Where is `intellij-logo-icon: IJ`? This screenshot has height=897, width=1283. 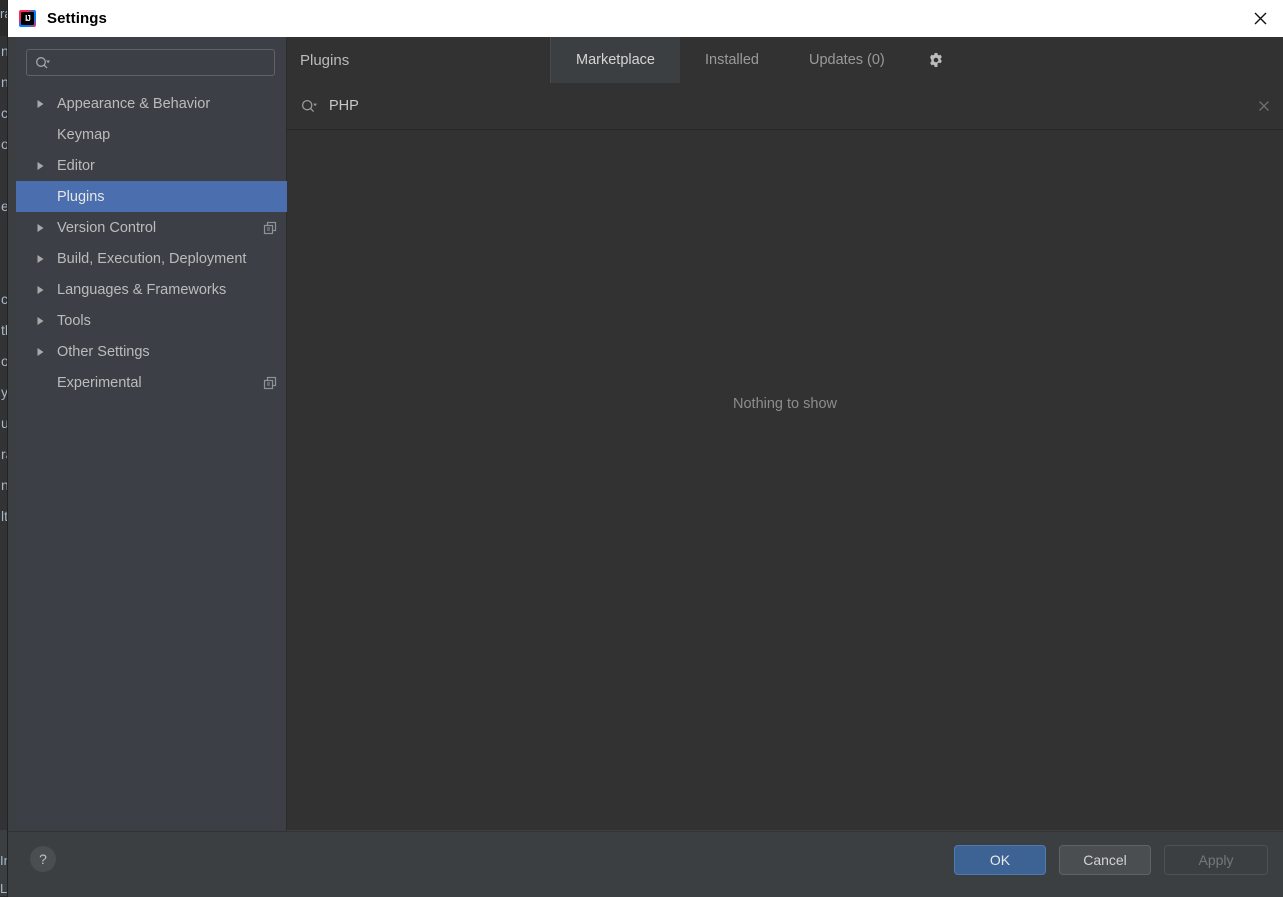
intellij-logo-icon: IJ is located at coordinates (27, 18).